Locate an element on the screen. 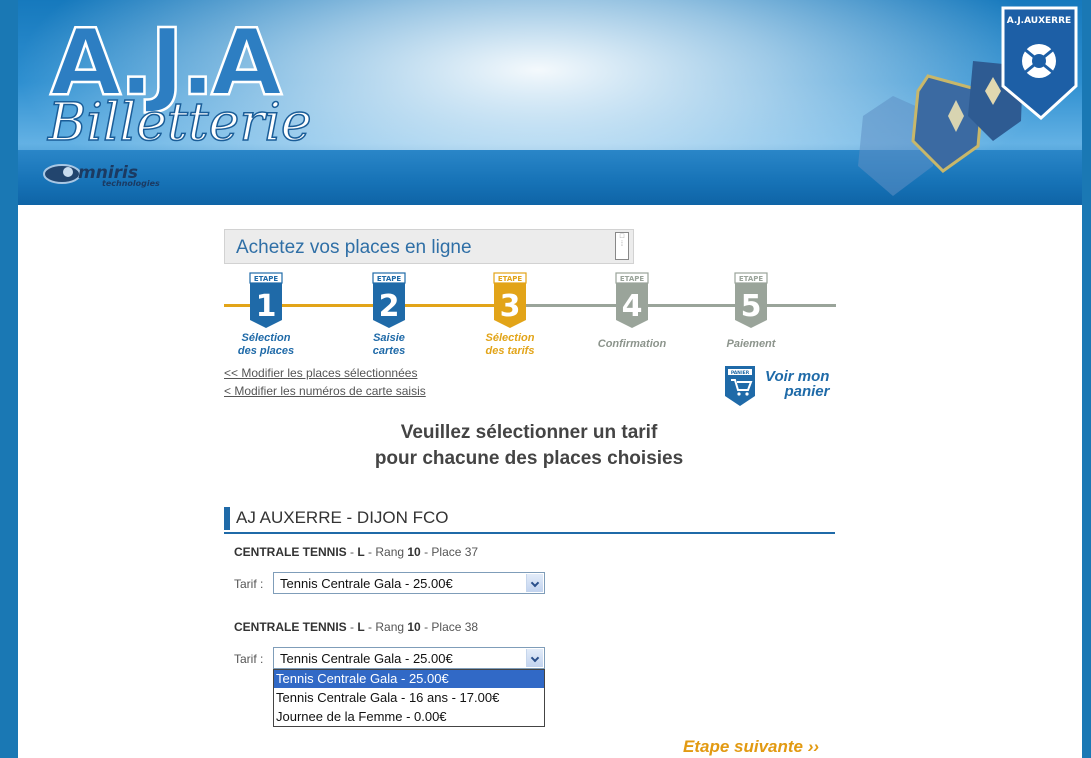 This screenshot has height=758, width=1091. step-1-label: Sélection des places is located at coordinates (266, 344).